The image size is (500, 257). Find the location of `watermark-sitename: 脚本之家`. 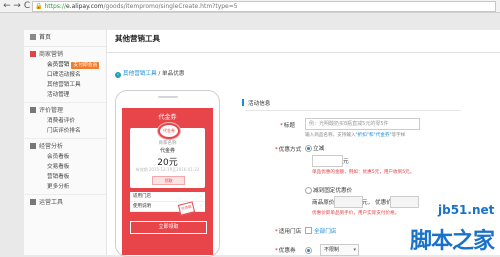

watermark-sitename: 脚本之家 is located at coordinates (452, 241).